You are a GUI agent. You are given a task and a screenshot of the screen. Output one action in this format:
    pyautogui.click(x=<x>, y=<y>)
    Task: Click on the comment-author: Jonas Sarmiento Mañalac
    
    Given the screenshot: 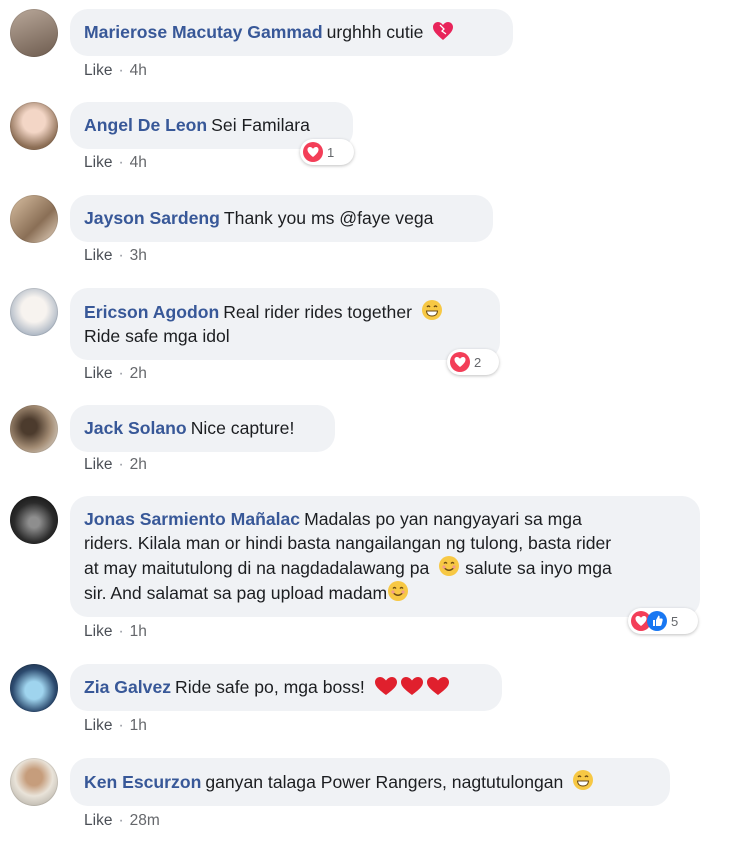 What is the action you would take?
    pyautogui.click(x=192, y=519)
    